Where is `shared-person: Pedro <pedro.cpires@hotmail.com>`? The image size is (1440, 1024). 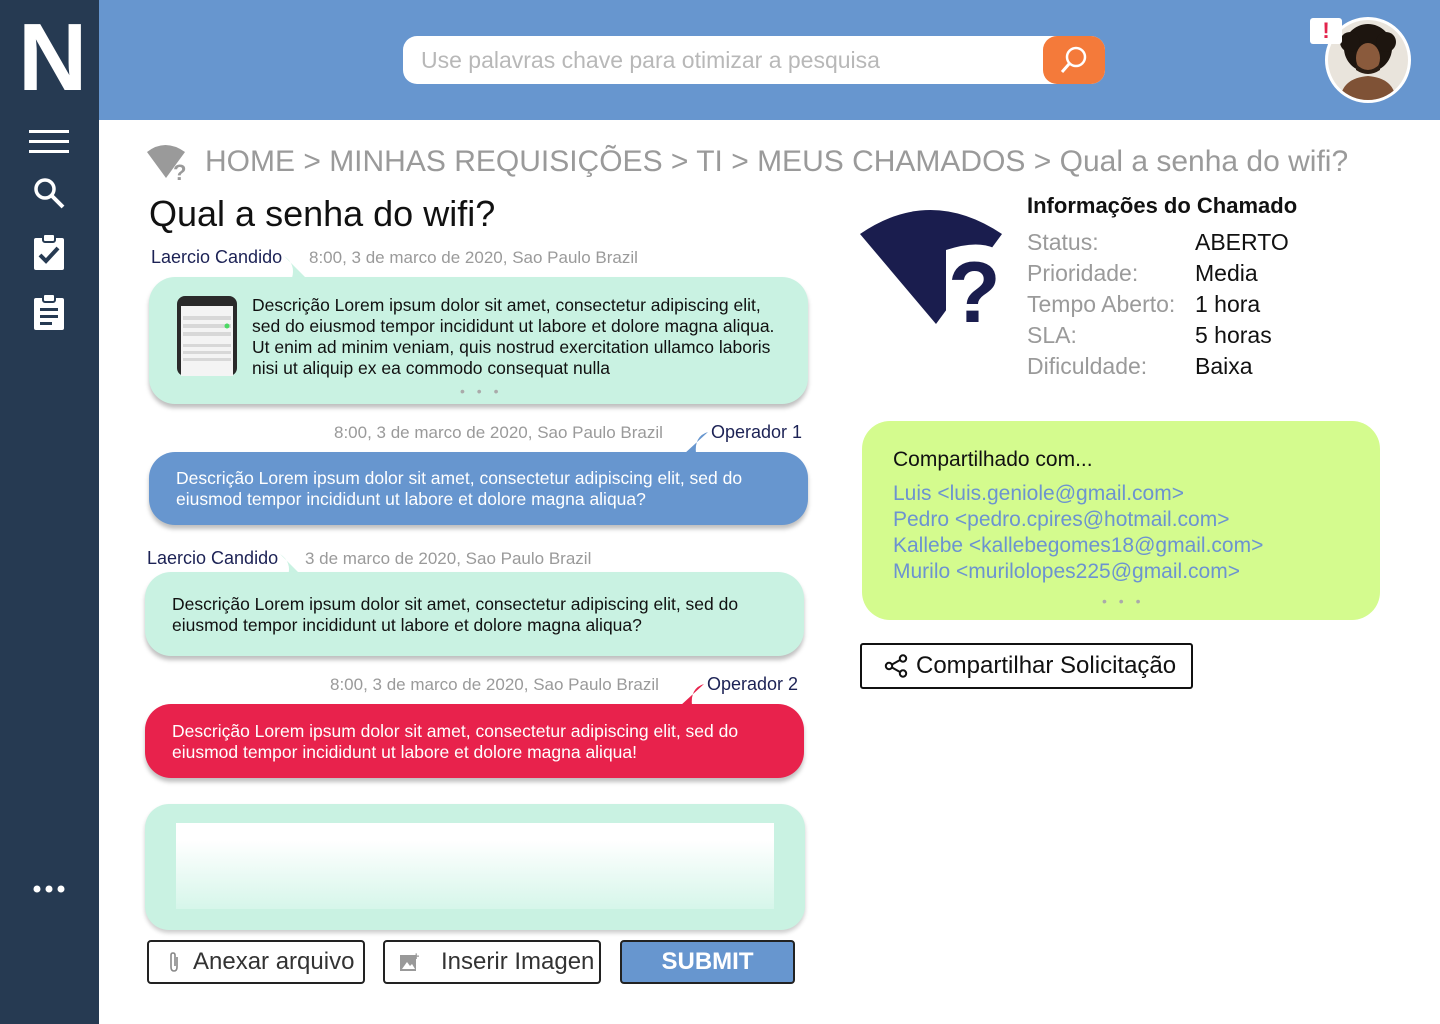 shared-person: Pedro <pedro.cpires@hotmail.com> is located at coordinates (1061, 520).